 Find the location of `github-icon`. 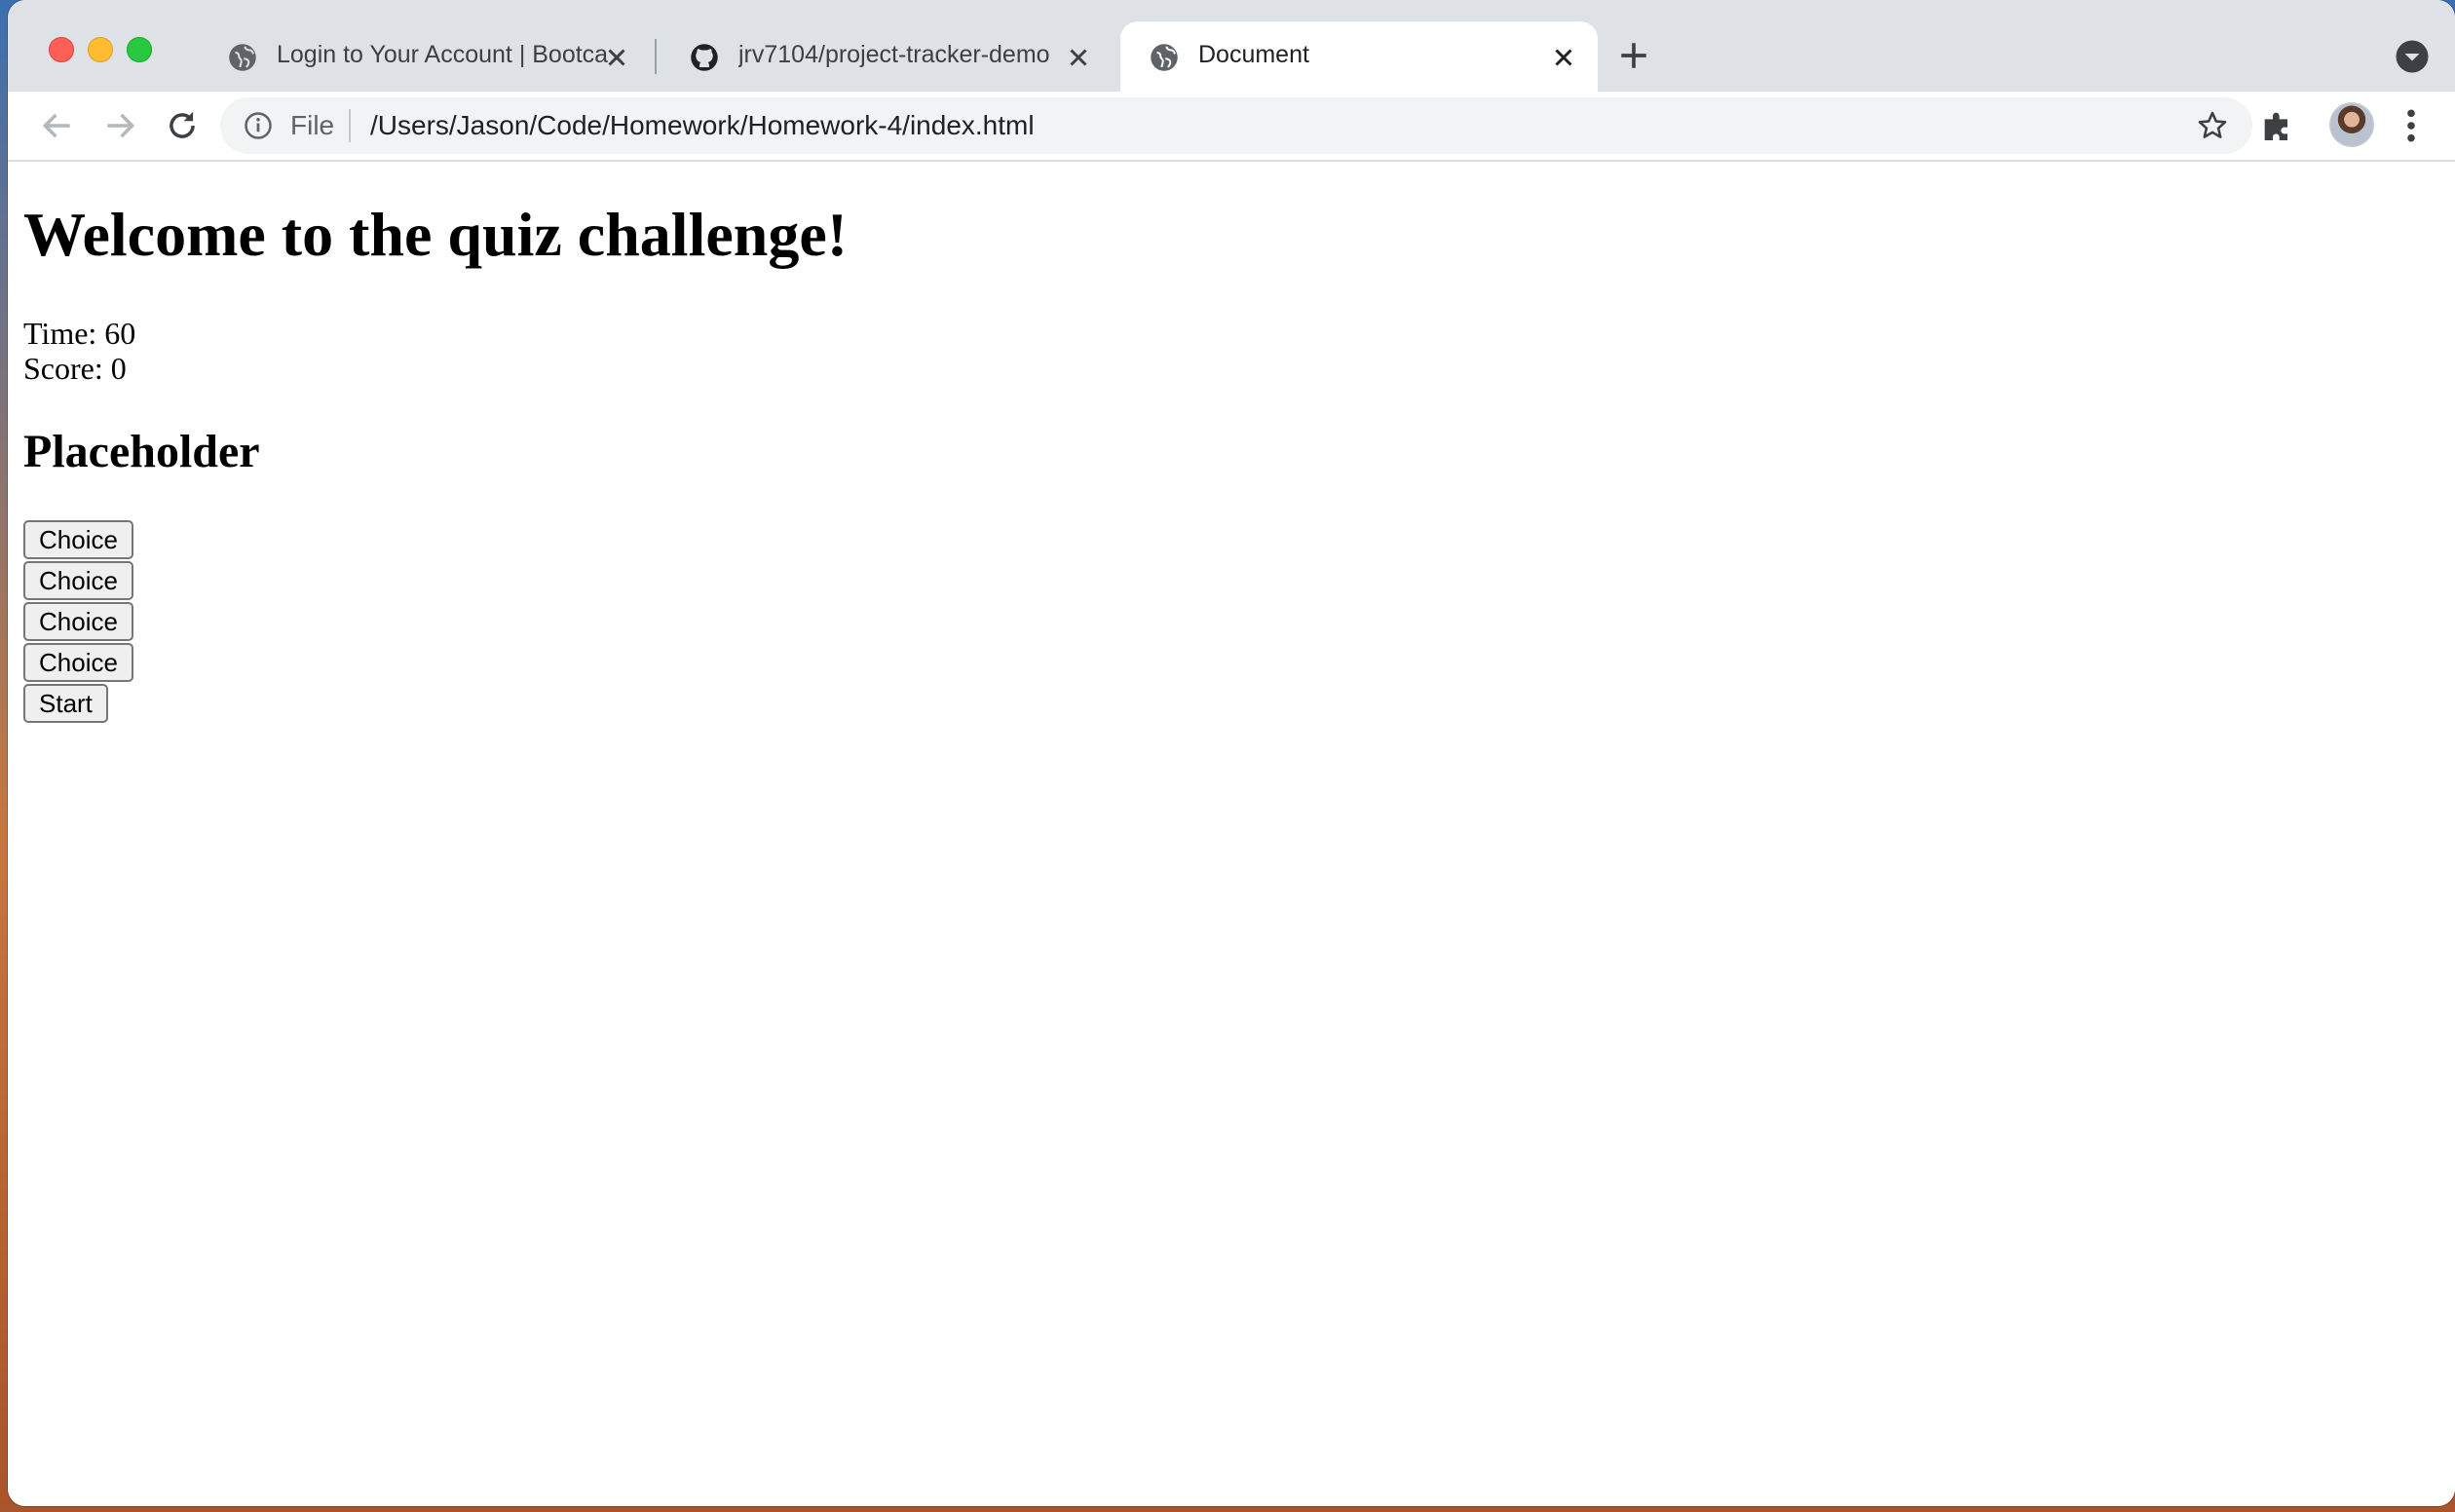

github-icon is located at coordinates (704, 57).